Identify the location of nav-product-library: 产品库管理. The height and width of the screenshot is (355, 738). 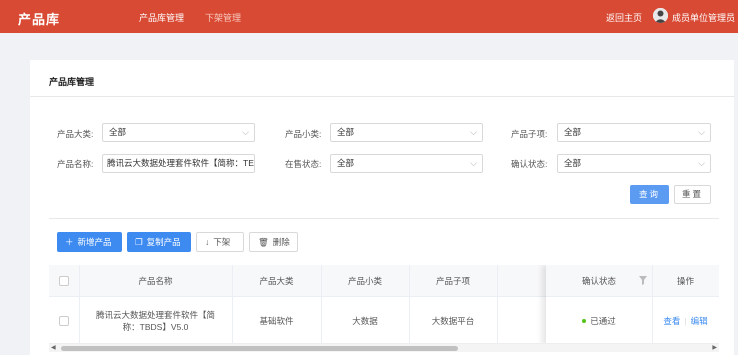
(161, 17).